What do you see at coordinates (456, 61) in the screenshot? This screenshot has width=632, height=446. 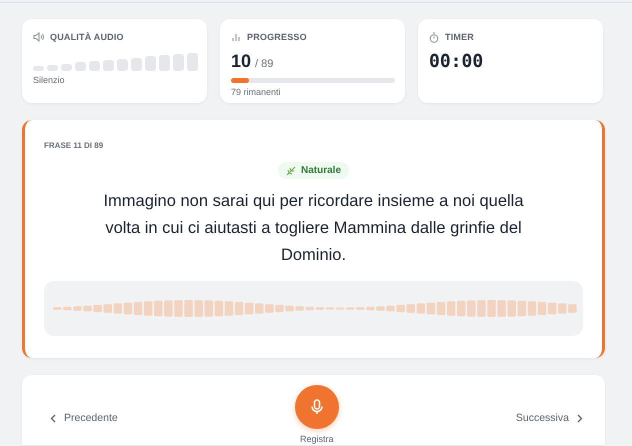 I see `timer-value: 00:00` at bounding box center [456, 61].